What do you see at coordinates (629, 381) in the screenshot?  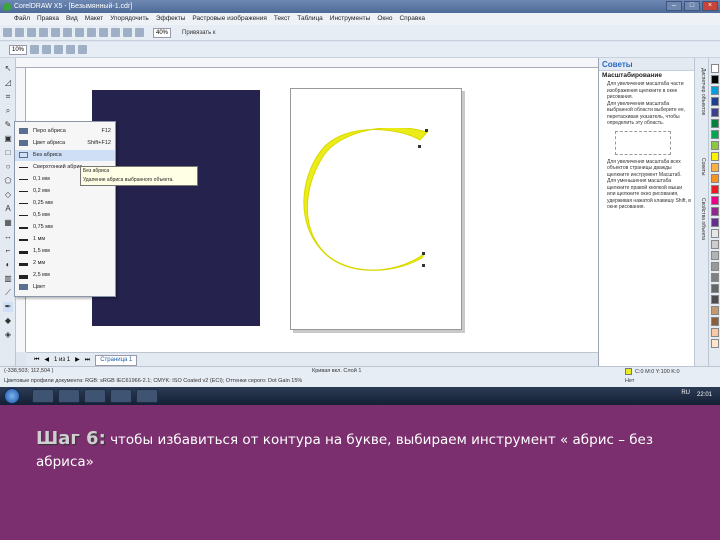 I see `outline-indicator: Нет` at bounding box center [629, 381].